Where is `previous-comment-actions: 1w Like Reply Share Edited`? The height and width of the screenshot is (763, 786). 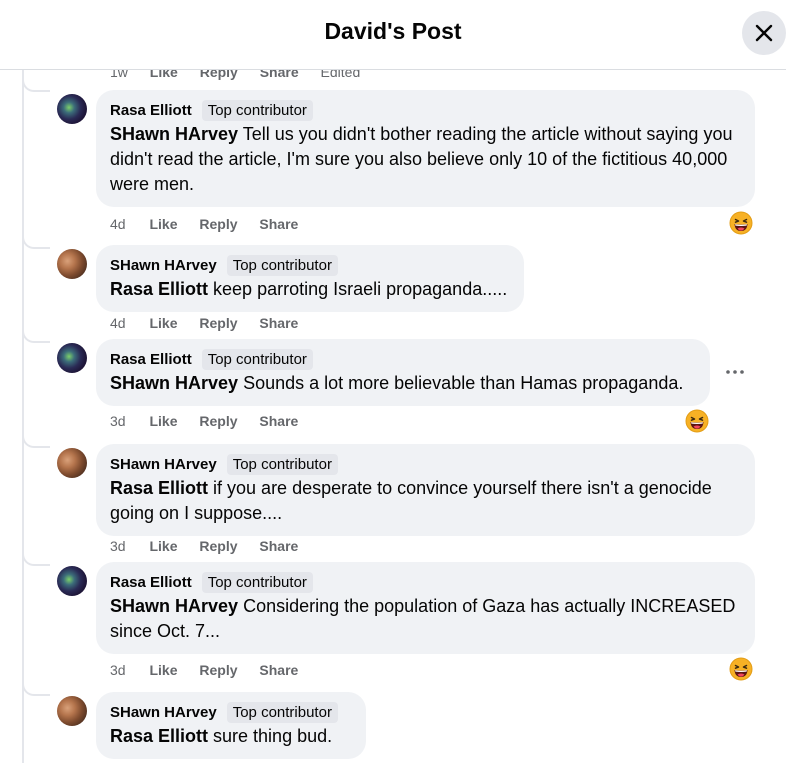 previous-comment-actions: 1w Like Reply Share Edited is located at coordinates (244, 75).